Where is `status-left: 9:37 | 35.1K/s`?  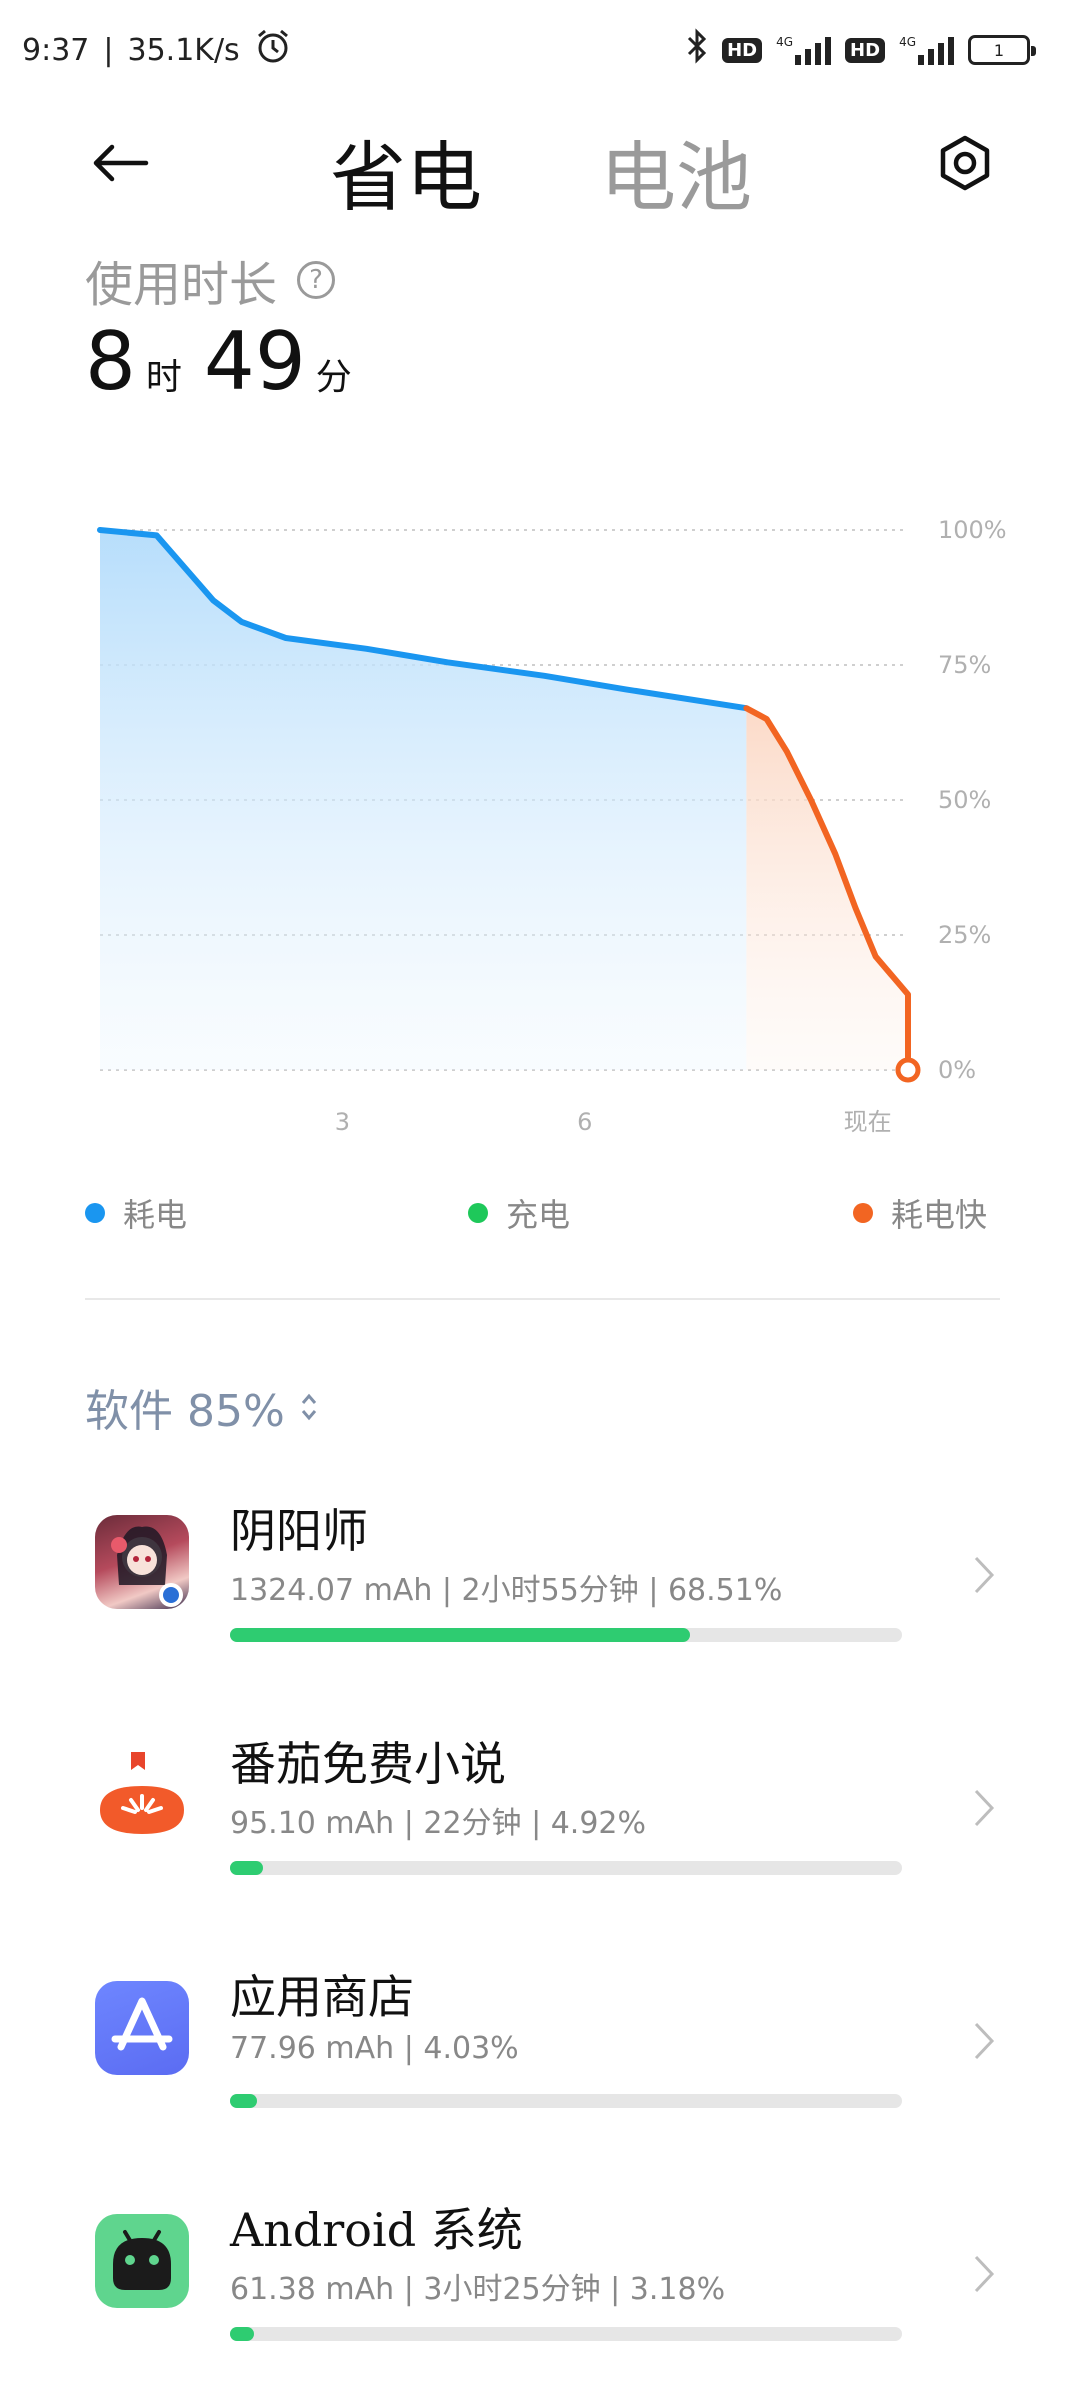 status-left: 9:37 | 35.1K/s is located at coordinates (157, 50).